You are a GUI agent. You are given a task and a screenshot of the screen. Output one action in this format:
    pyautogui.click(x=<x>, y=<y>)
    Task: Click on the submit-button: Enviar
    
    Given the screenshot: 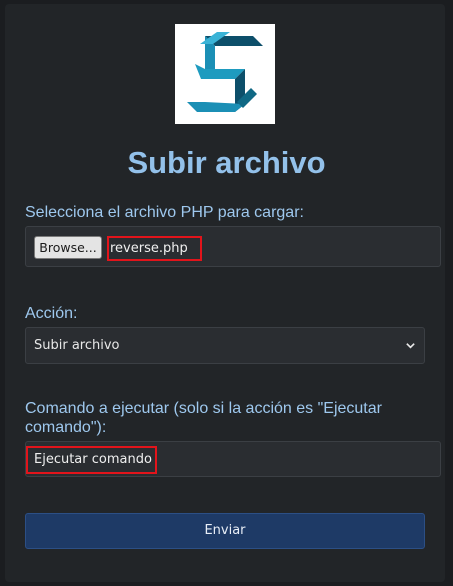 What is the action you would take?
    pyautogui.click(x=225, y=531)
    